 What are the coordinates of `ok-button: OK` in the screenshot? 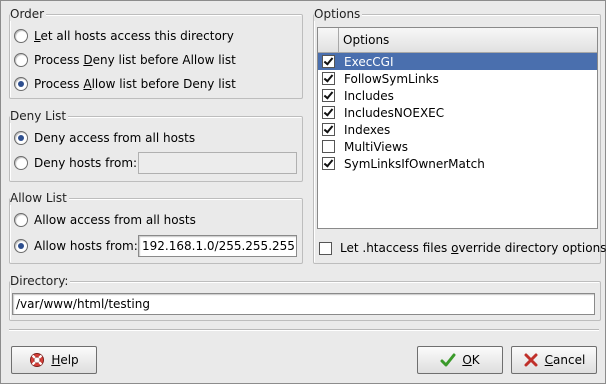 It's located at (460, 360).